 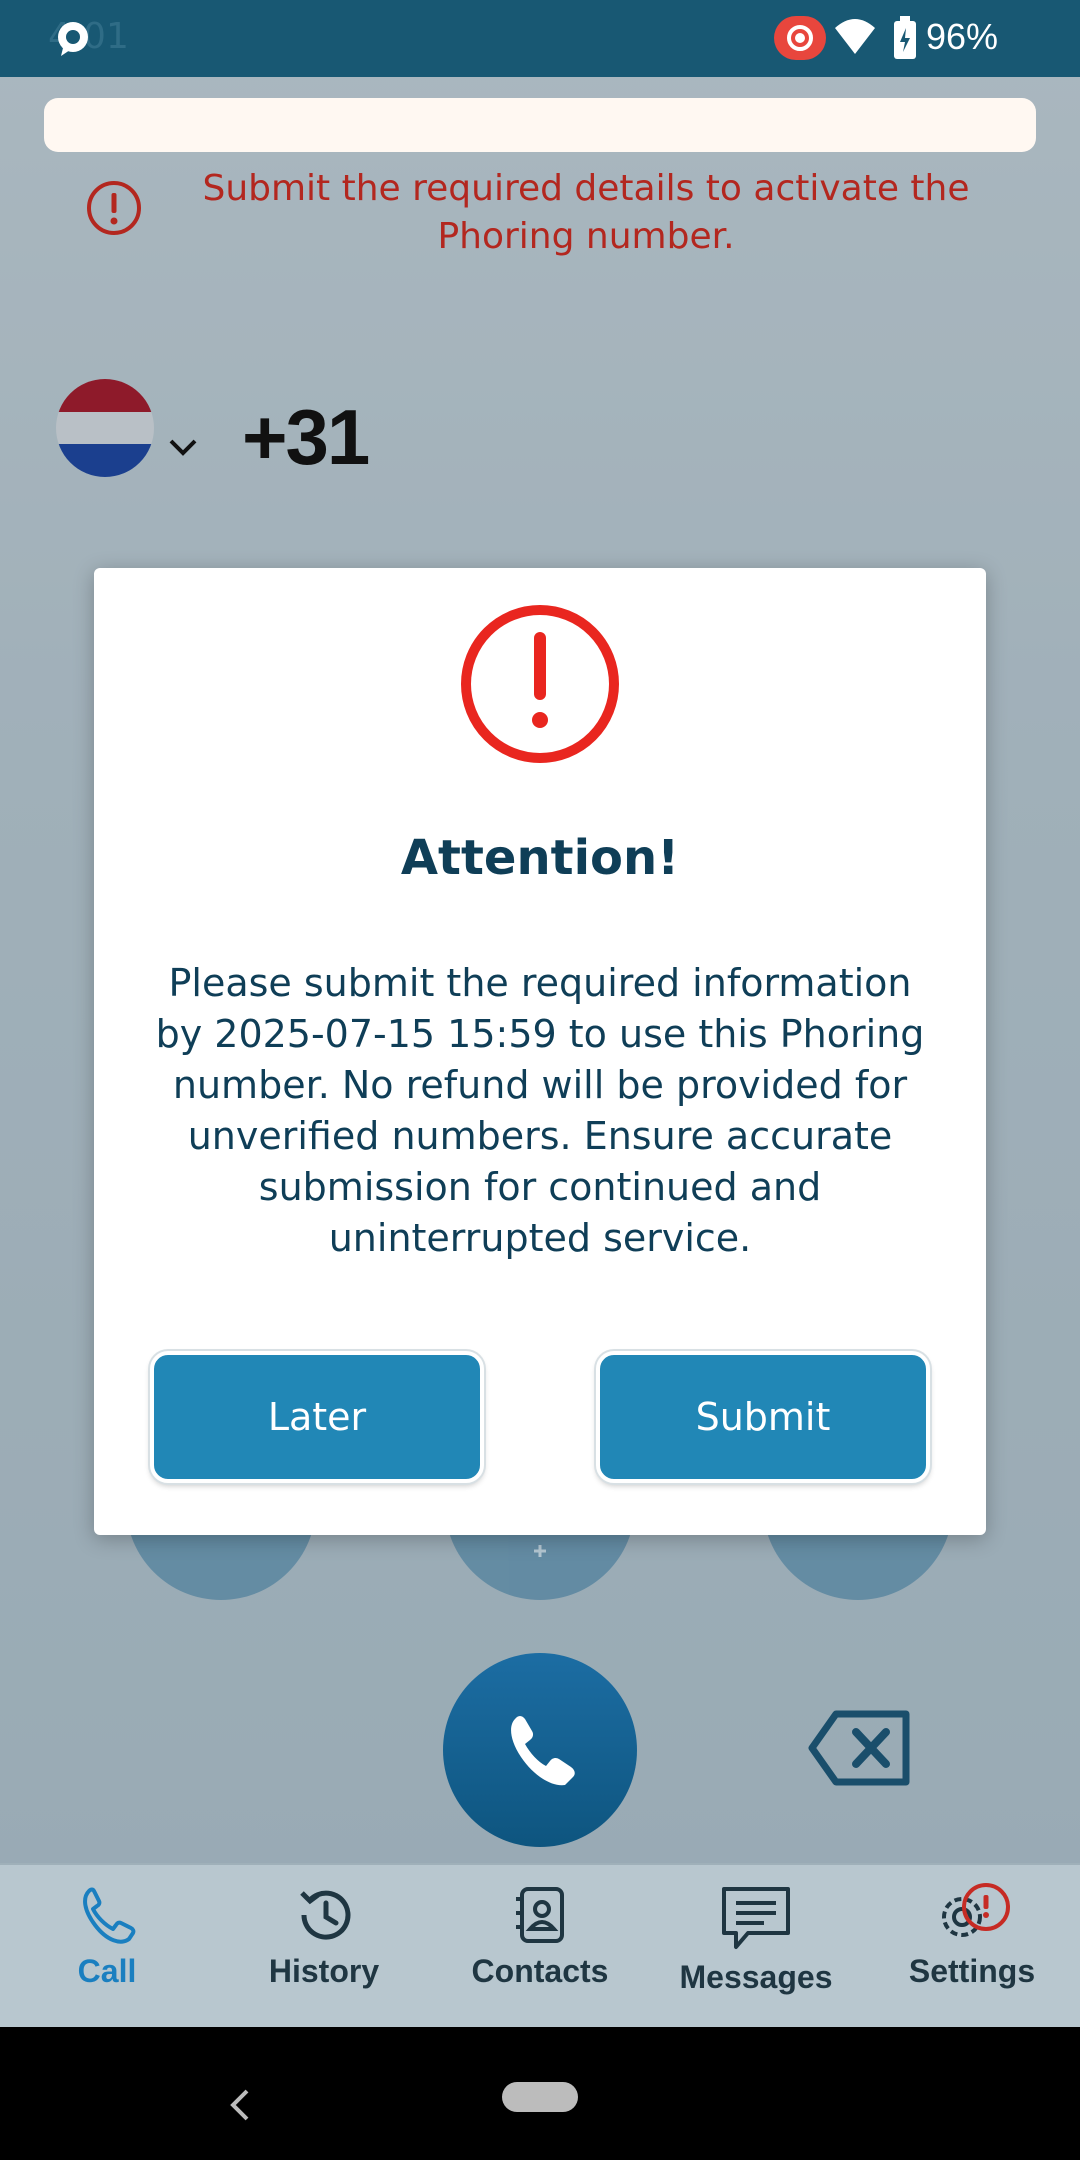 What do you see at coordinates (540, 686) in the screenshot?
I see `alert-icon` at bounding box center [540, 686].